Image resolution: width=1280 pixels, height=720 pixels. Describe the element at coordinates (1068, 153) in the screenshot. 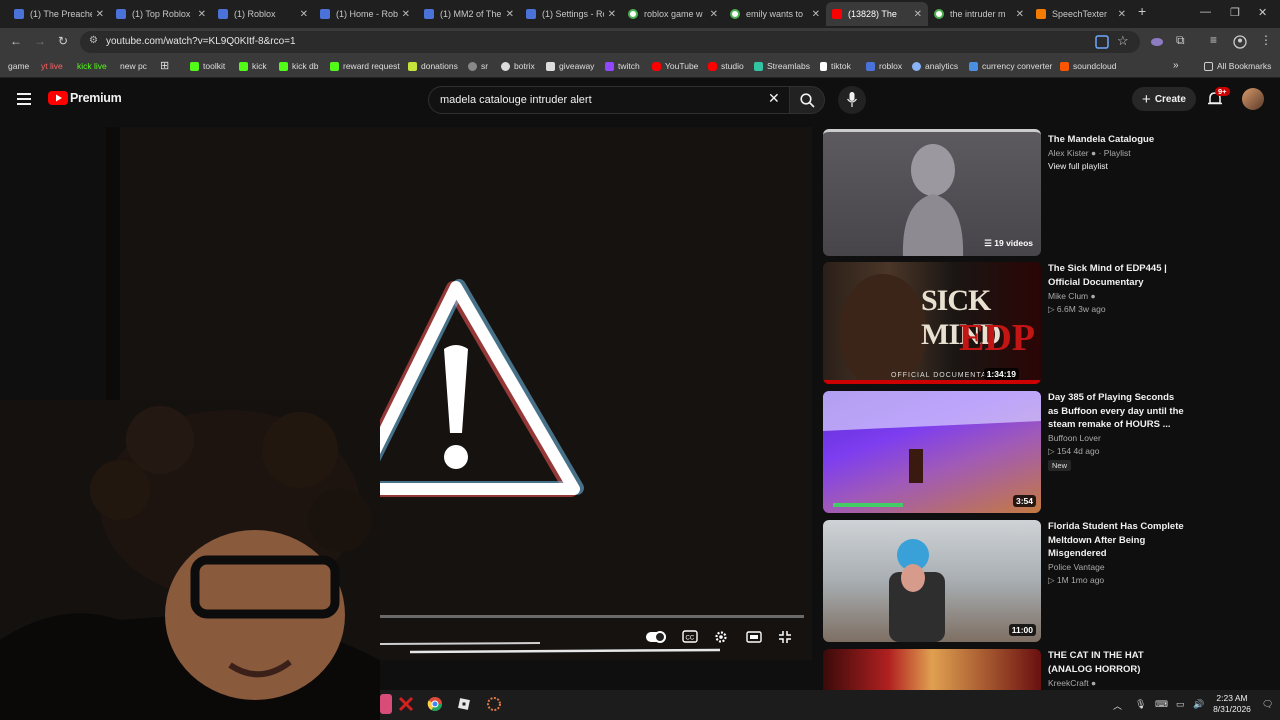

I see `channel-name: Alex Kister` at that location.